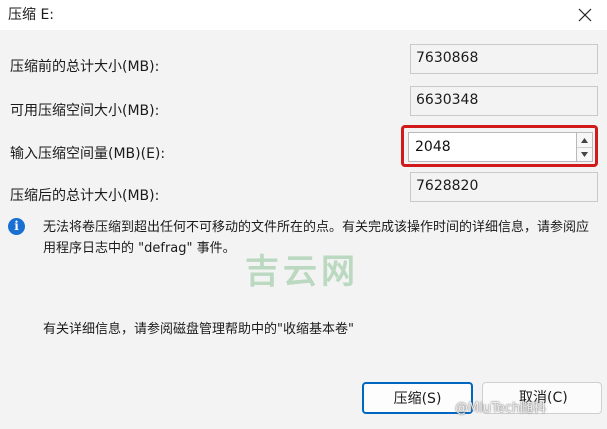  I want to click on shrink-amount-input, so click(492, 147).